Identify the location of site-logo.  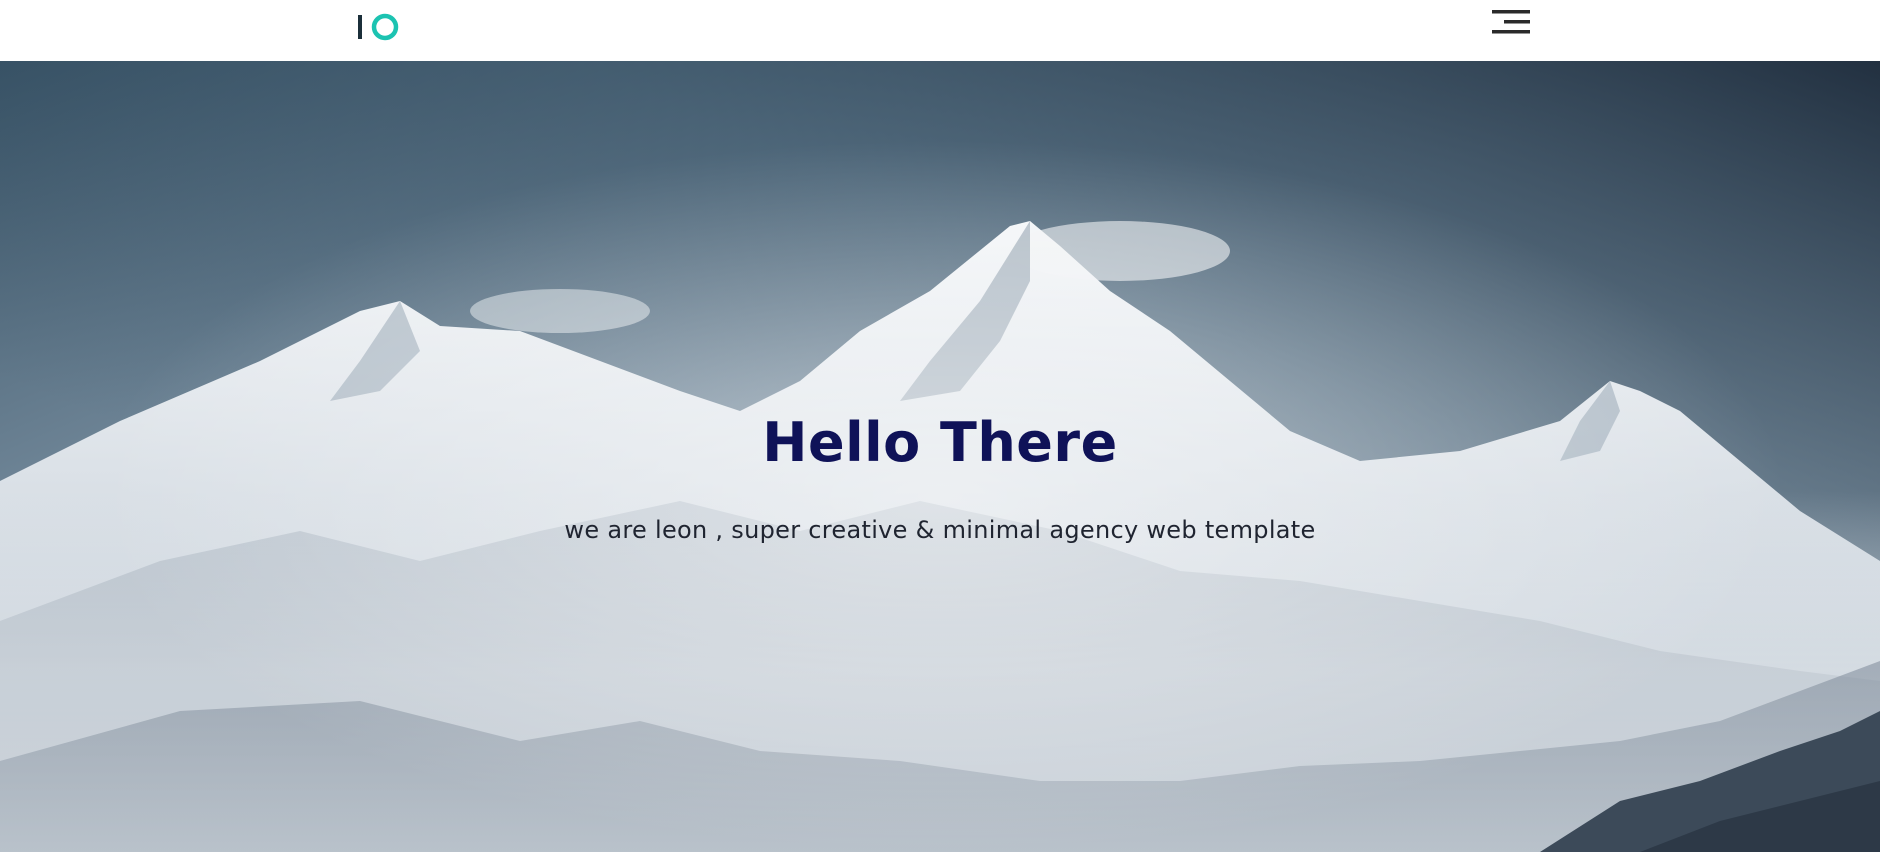
(378, 27).